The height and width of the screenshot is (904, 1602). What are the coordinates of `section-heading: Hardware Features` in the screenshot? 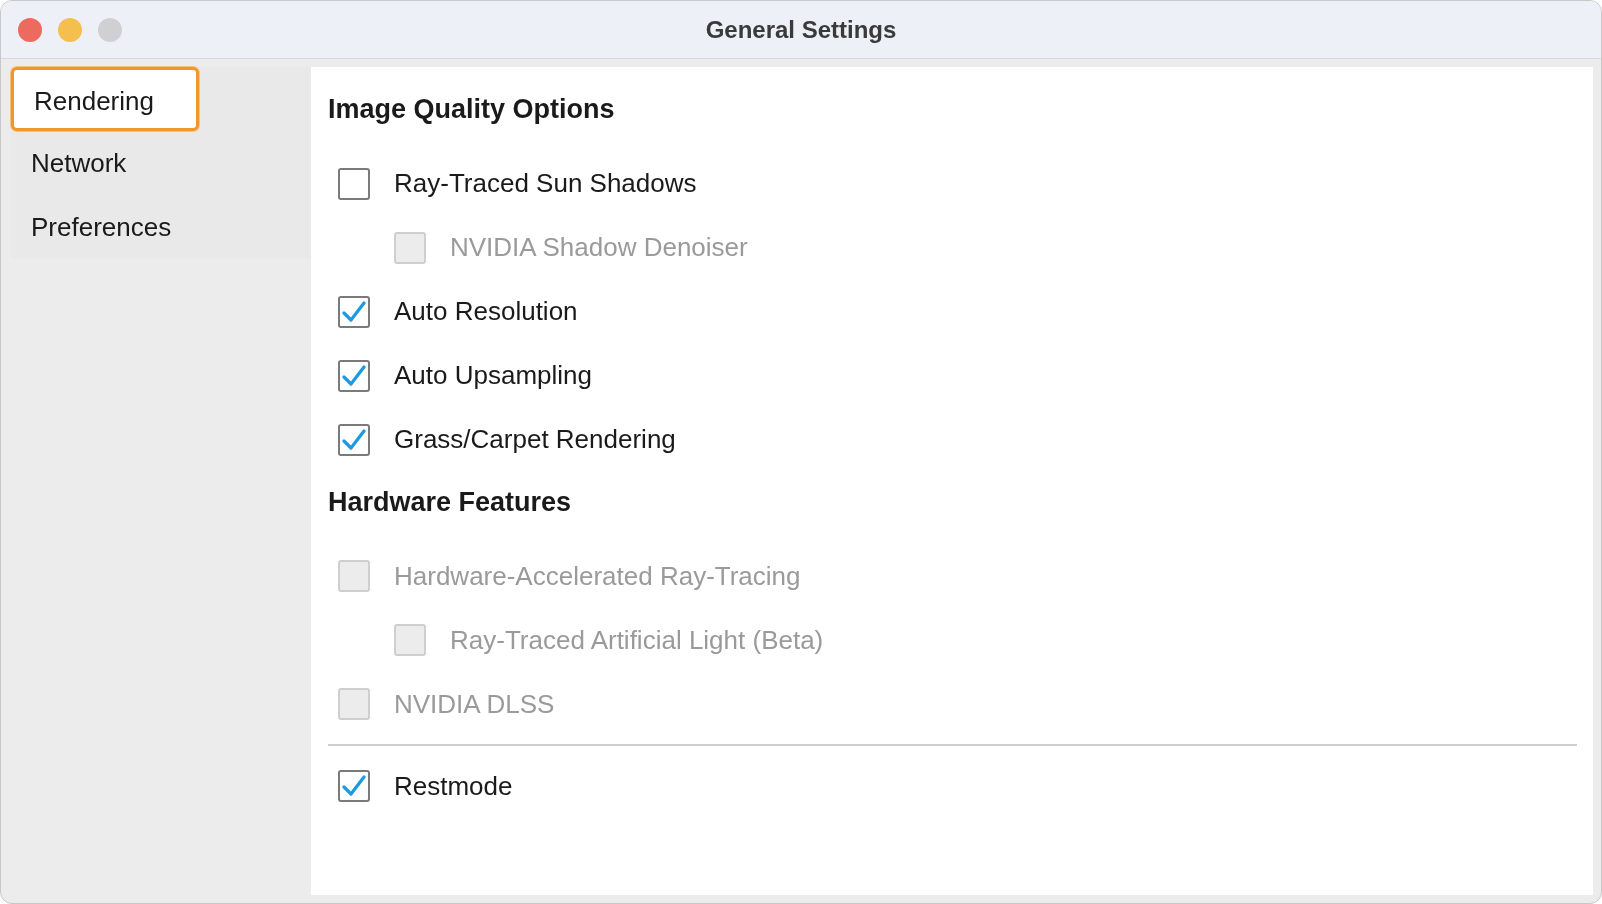 It's located at (450, 502).